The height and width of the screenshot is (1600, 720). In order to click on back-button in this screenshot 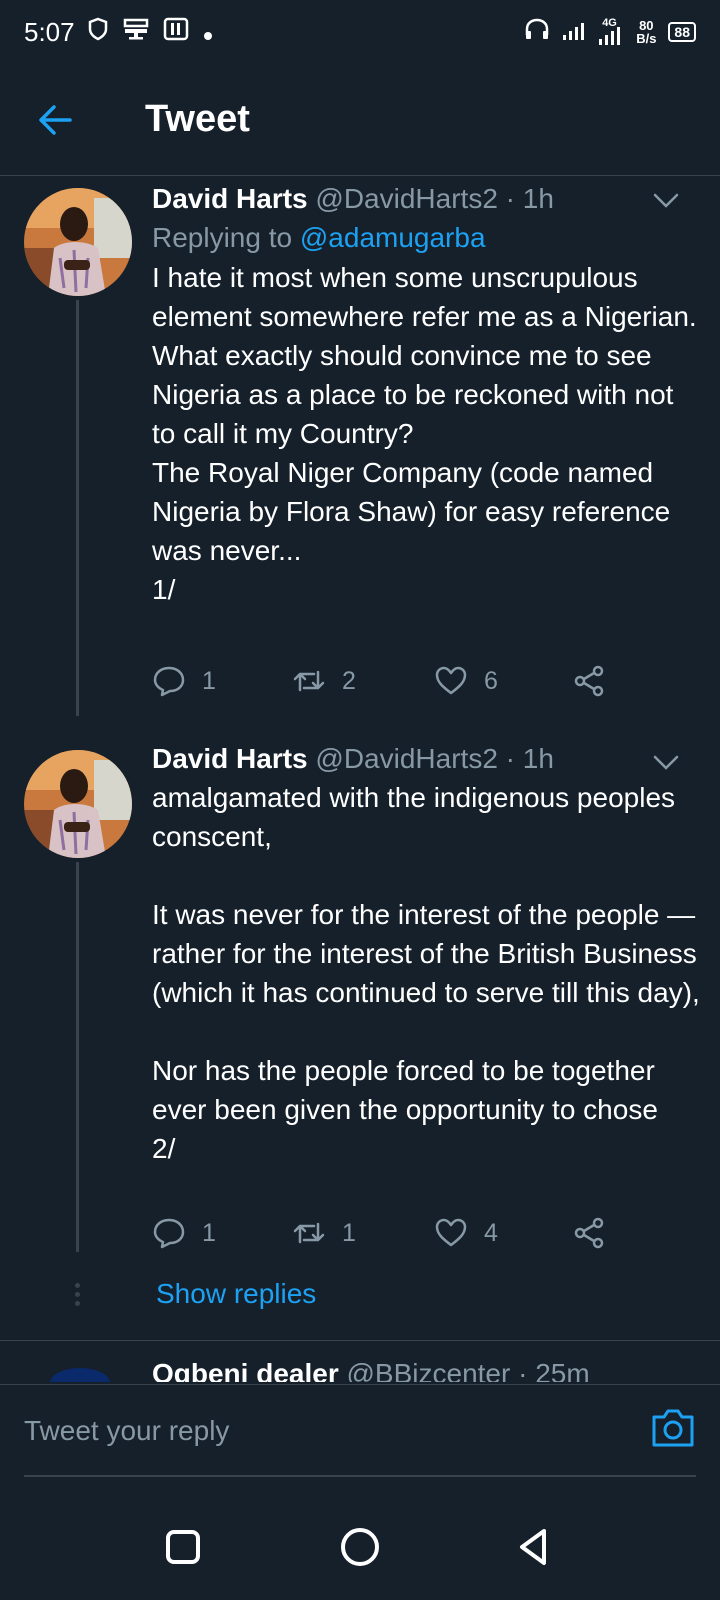, I will do `click(56, 120)`.